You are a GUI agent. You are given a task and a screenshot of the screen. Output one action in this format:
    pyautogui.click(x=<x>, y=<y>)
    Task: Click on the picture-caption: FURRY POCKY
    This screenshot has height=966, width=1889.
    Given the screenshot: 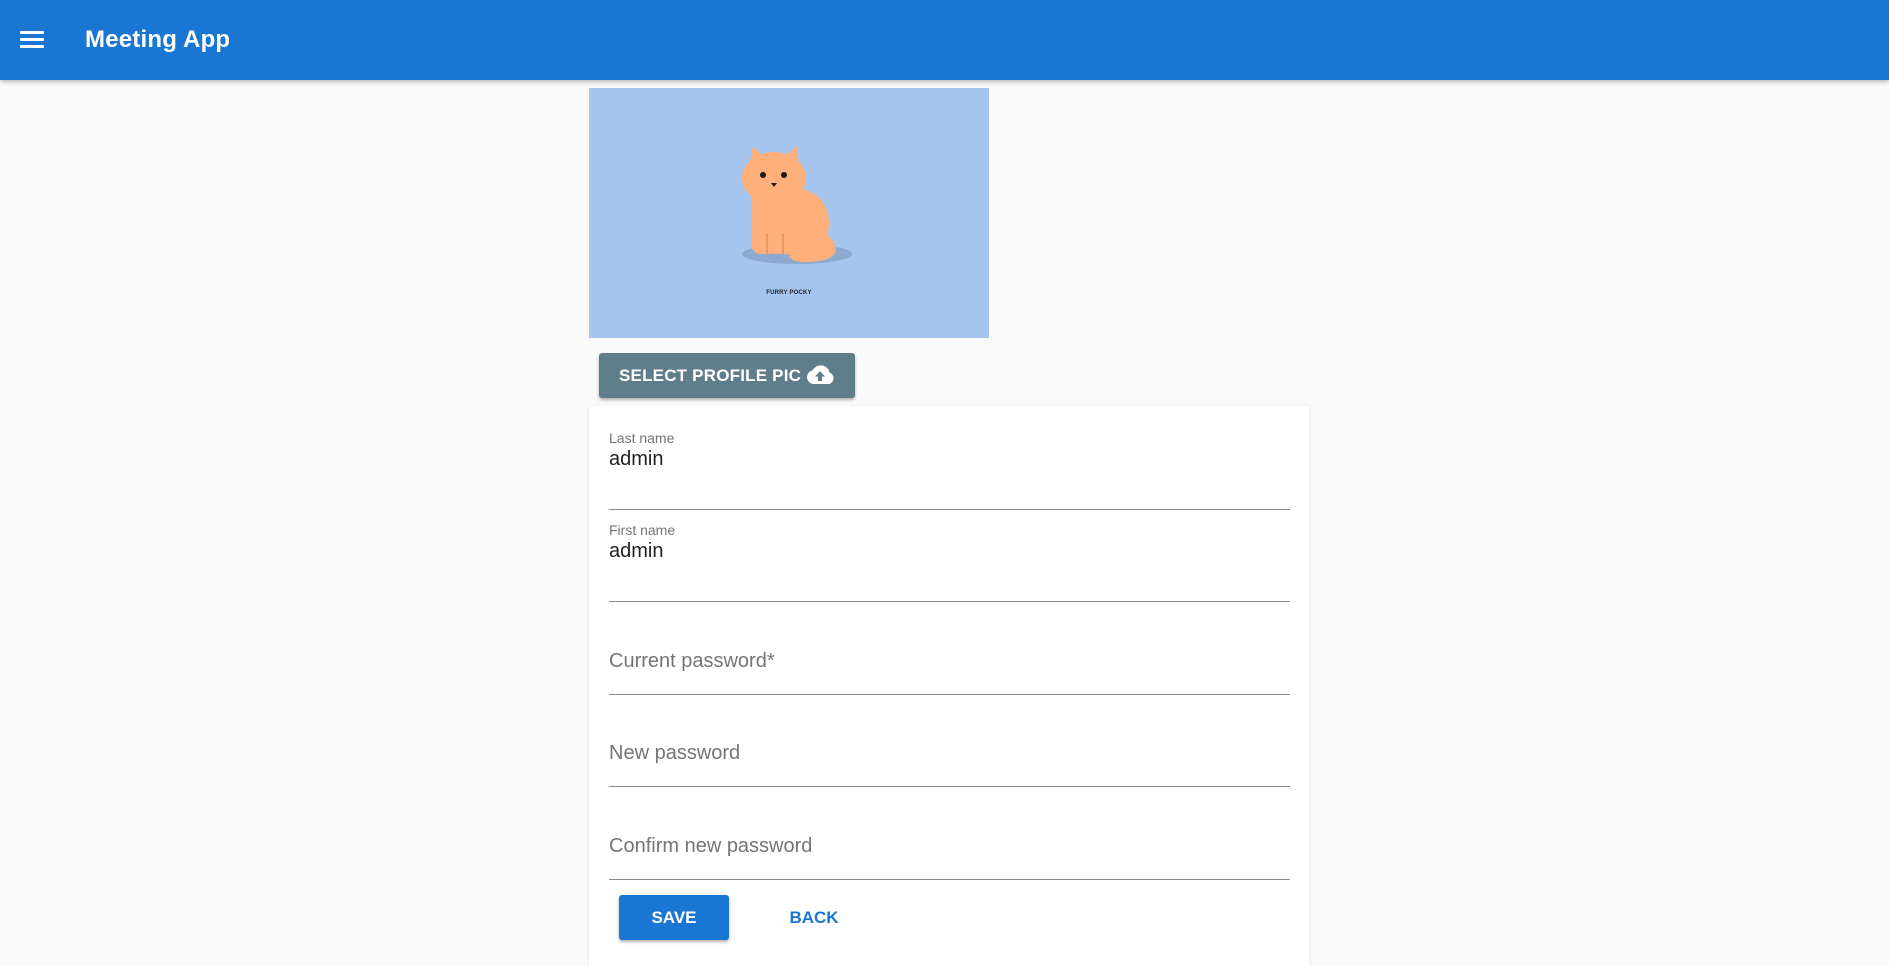 What is the action you would take?
    pyautogui.click(x=789, y=293)
    